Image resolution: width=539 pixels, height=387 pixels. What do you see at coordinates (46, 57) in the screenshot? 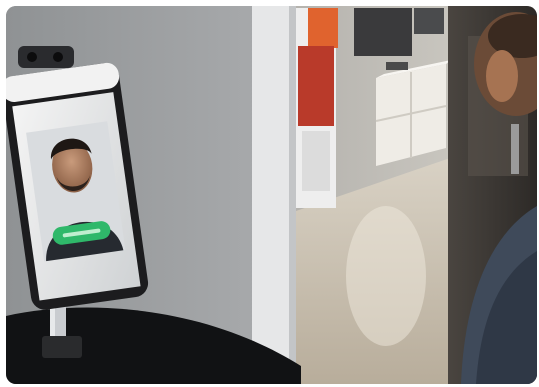
I see `camera-module` at bounding box center [46, 57].